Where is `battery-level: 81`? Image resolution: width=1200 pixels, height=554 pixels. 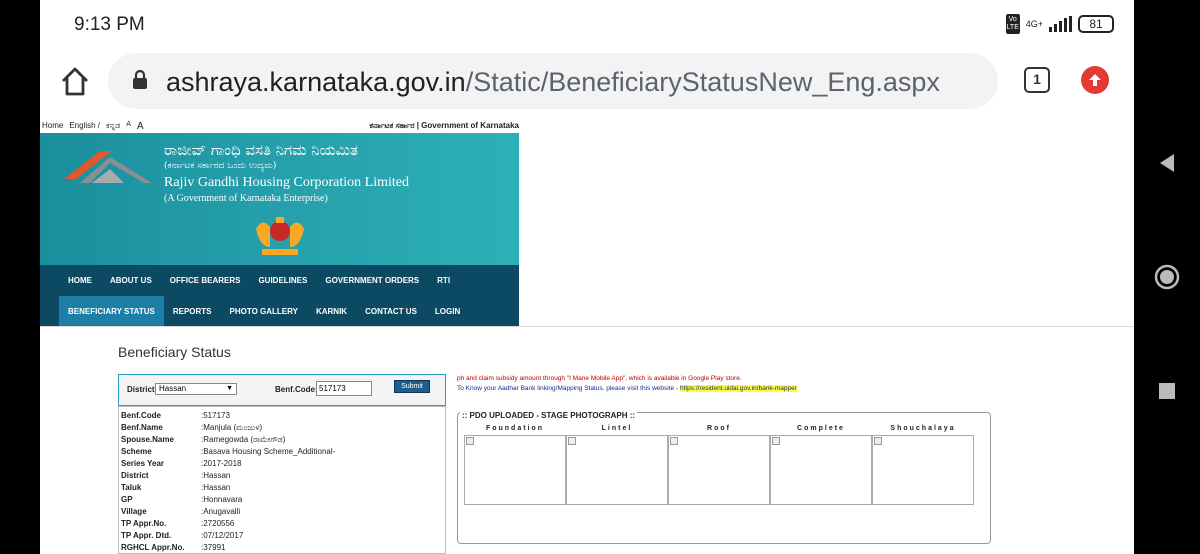
battery-level: 81 is located at coordinates (1096, 24).